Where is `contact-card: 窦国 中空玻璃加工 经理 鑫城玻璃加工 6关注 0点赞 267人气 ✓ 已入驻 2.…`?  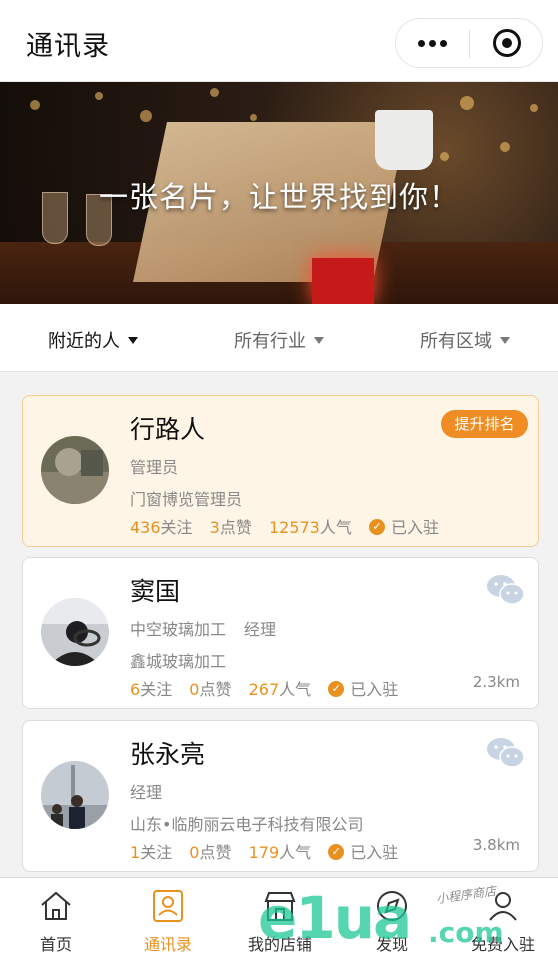 contact-card: 窦国 中空玻璃加工 经理 鑫城玻璃加工 6关注 0点赞 267人气 ✓ 已入驻 2.… is located at coordinates (280, 633).